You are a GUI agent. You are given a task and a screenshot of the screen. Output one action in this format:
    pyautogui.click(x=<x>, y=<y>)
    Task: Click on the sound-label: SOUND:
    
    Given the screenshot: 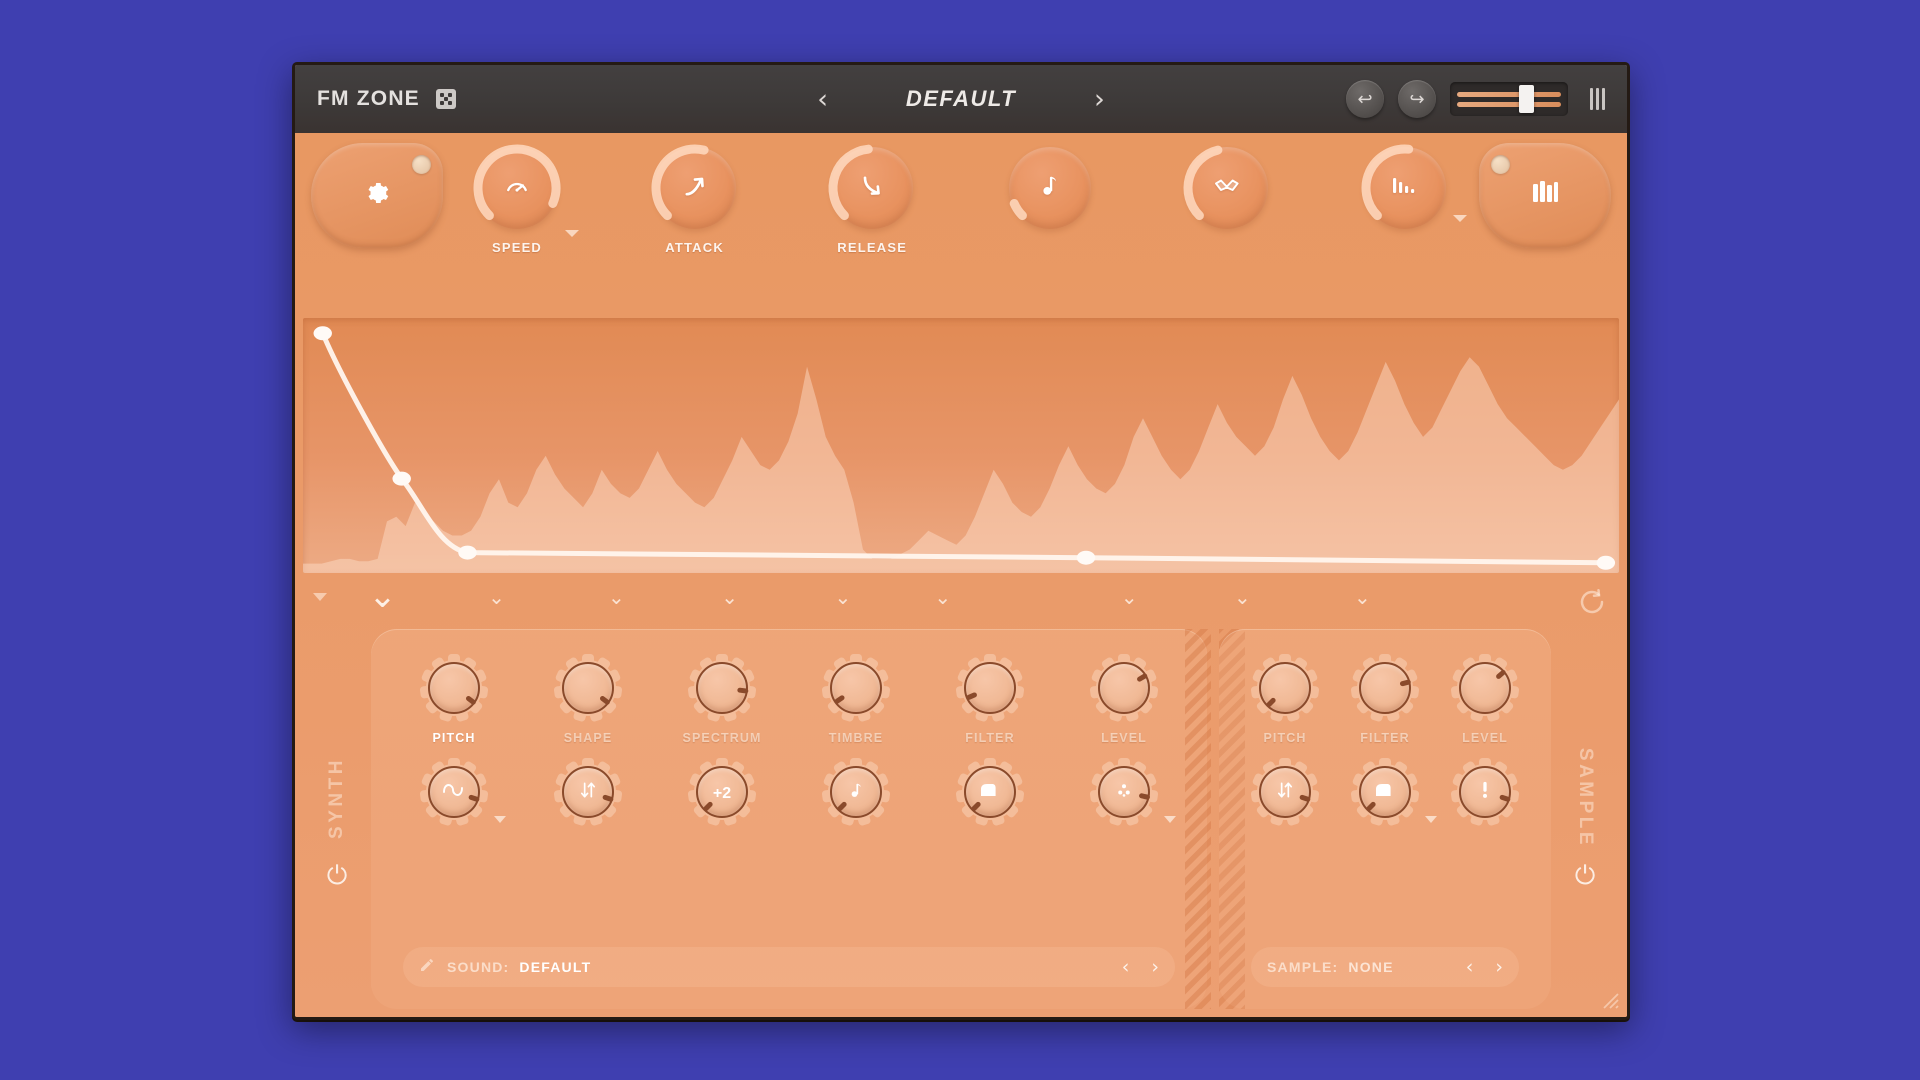 What is the action you would take?
    pyautogui.click(x=478, y=967)
    